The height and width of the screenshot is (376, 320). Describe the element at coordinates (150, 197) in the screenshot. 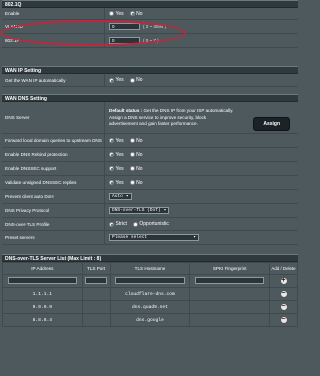

I see `row-prevent-doh: Prevent client auto DoH Auto ▾` at that location.